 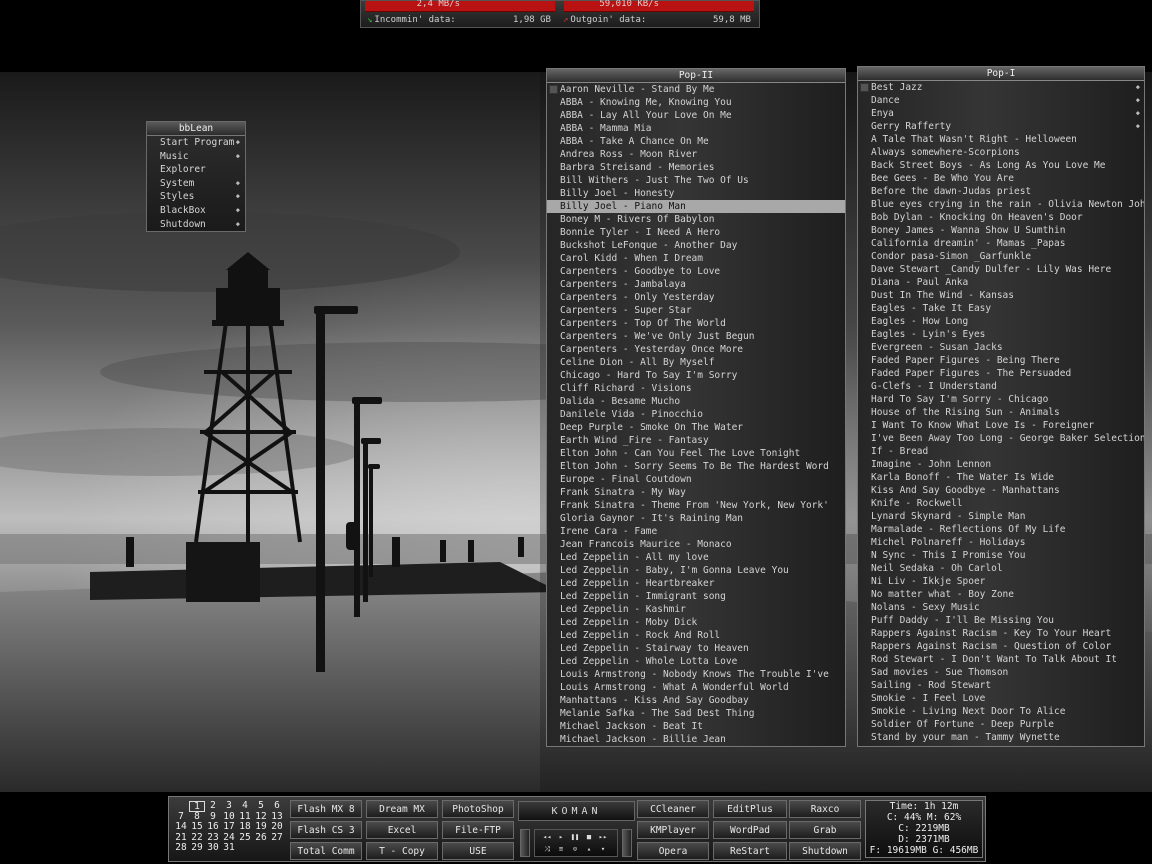 What do you see at coordinates (1001, 698) in the screenshot?
I see `playlist-item: Smokie - I Feel Love` at bounding box center [1001, 698].